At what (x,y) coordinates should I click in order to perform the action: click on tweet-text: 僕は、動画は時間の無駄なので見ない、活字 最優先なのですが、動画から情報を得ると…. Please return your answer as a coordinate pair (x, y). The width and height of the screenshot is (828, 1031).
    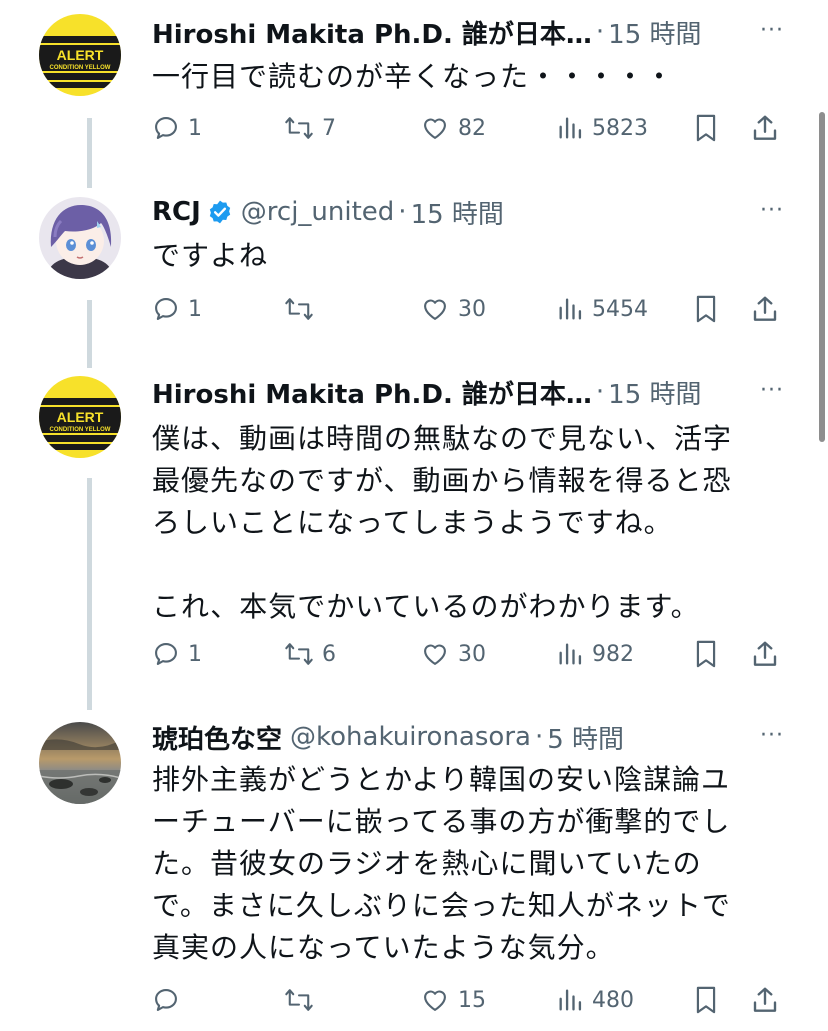
    Looking at the image, I should click on (442, 522).